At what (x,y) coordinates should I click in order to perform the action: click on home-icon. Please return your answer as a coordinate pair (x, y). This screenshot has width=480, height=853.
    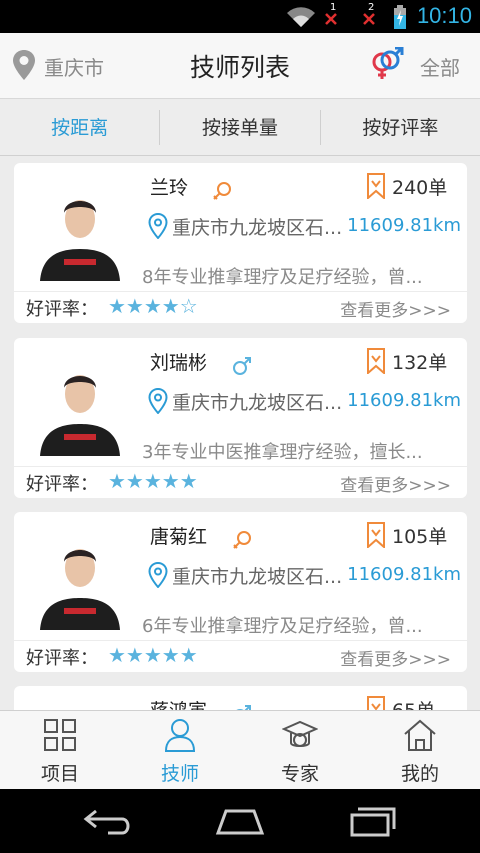
    Looking at the image, I should click on (420, 735).